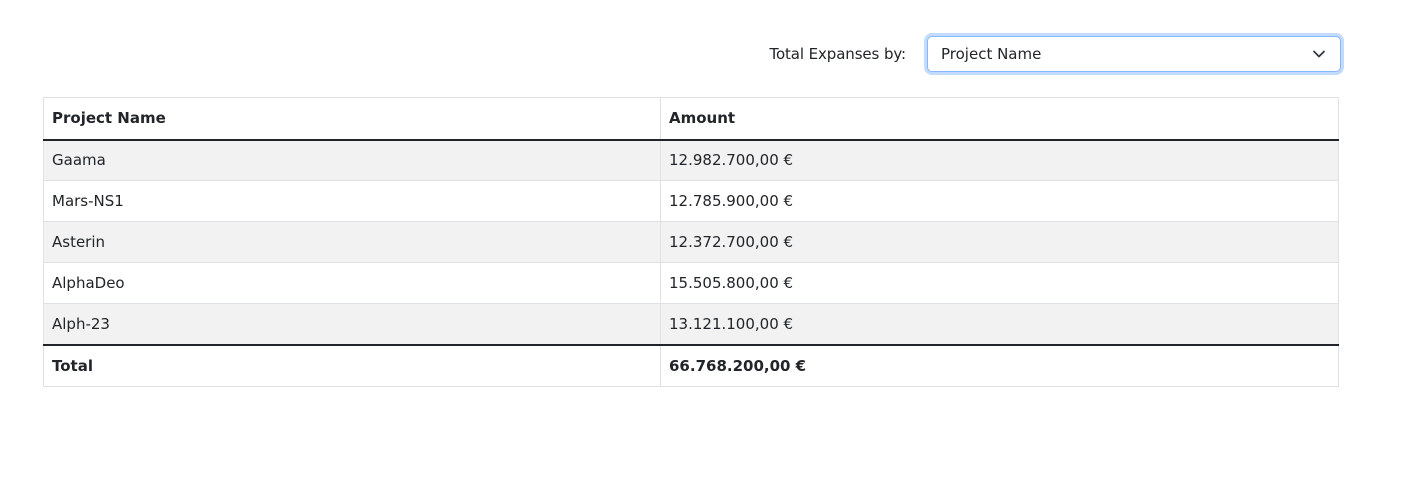  I want to click on total-label: Total, so click(352, 365).